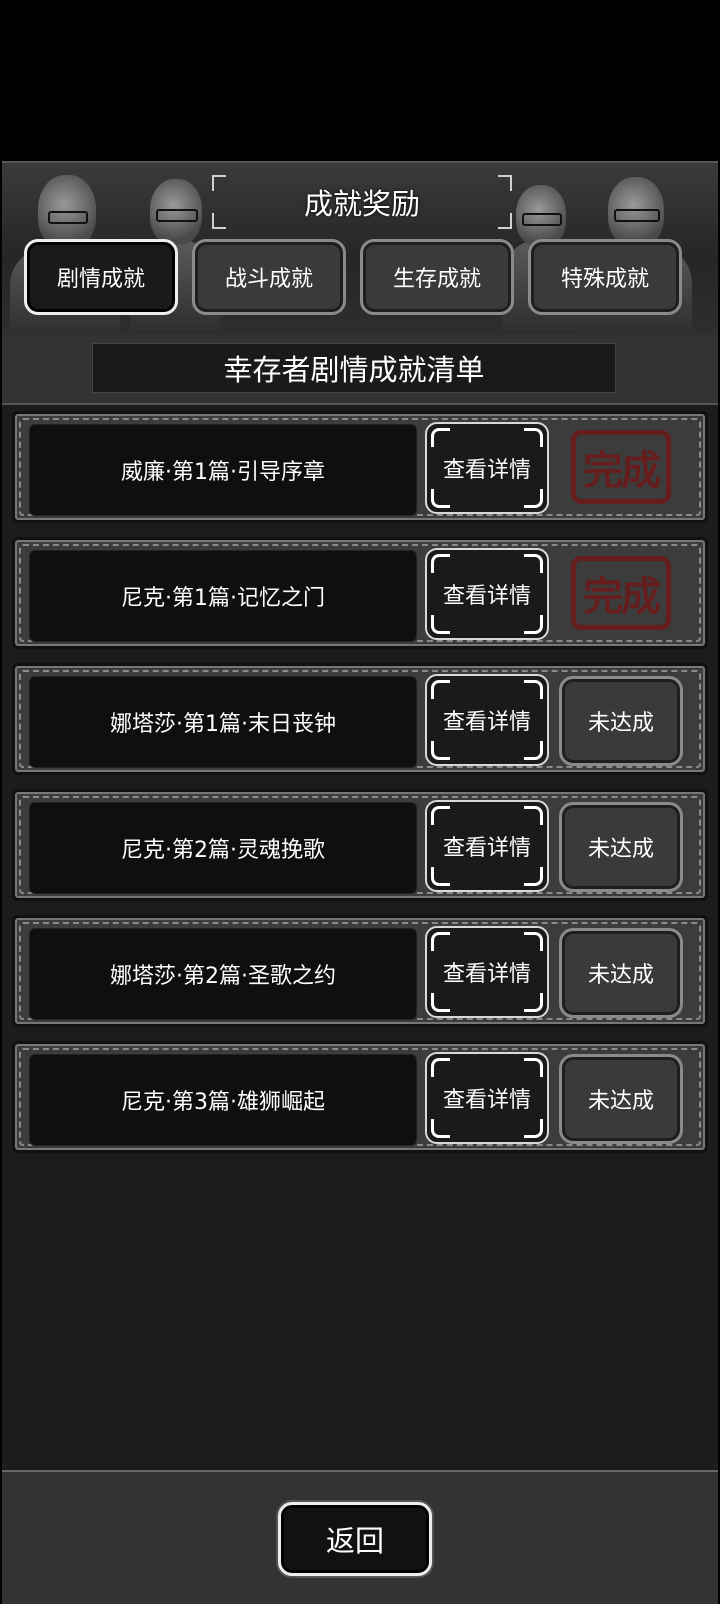  Describe the element at coordinates (223, 1100) in the screenshot. I see `achievement-name: 尼克·第3篇·雄狮崛起` at that location.